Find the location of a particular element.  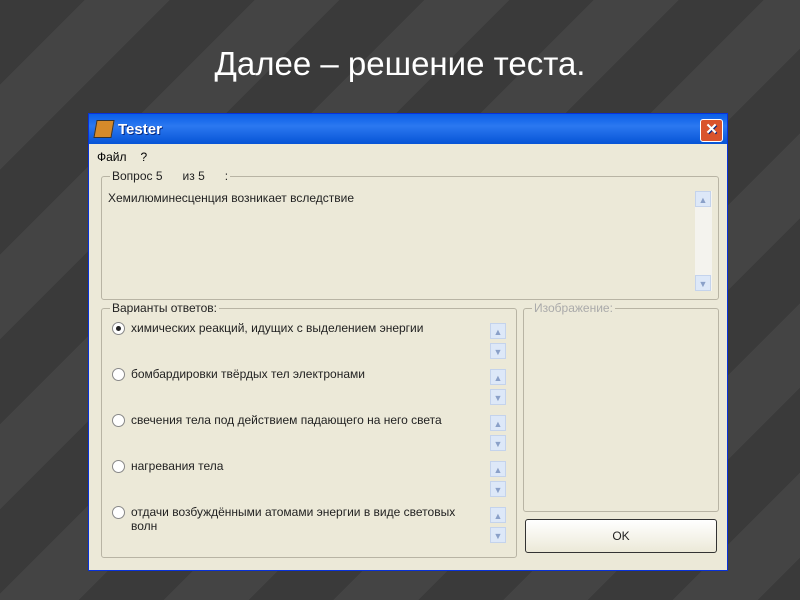

answer-option: нагревания тела is located at coordinates (297, 466).